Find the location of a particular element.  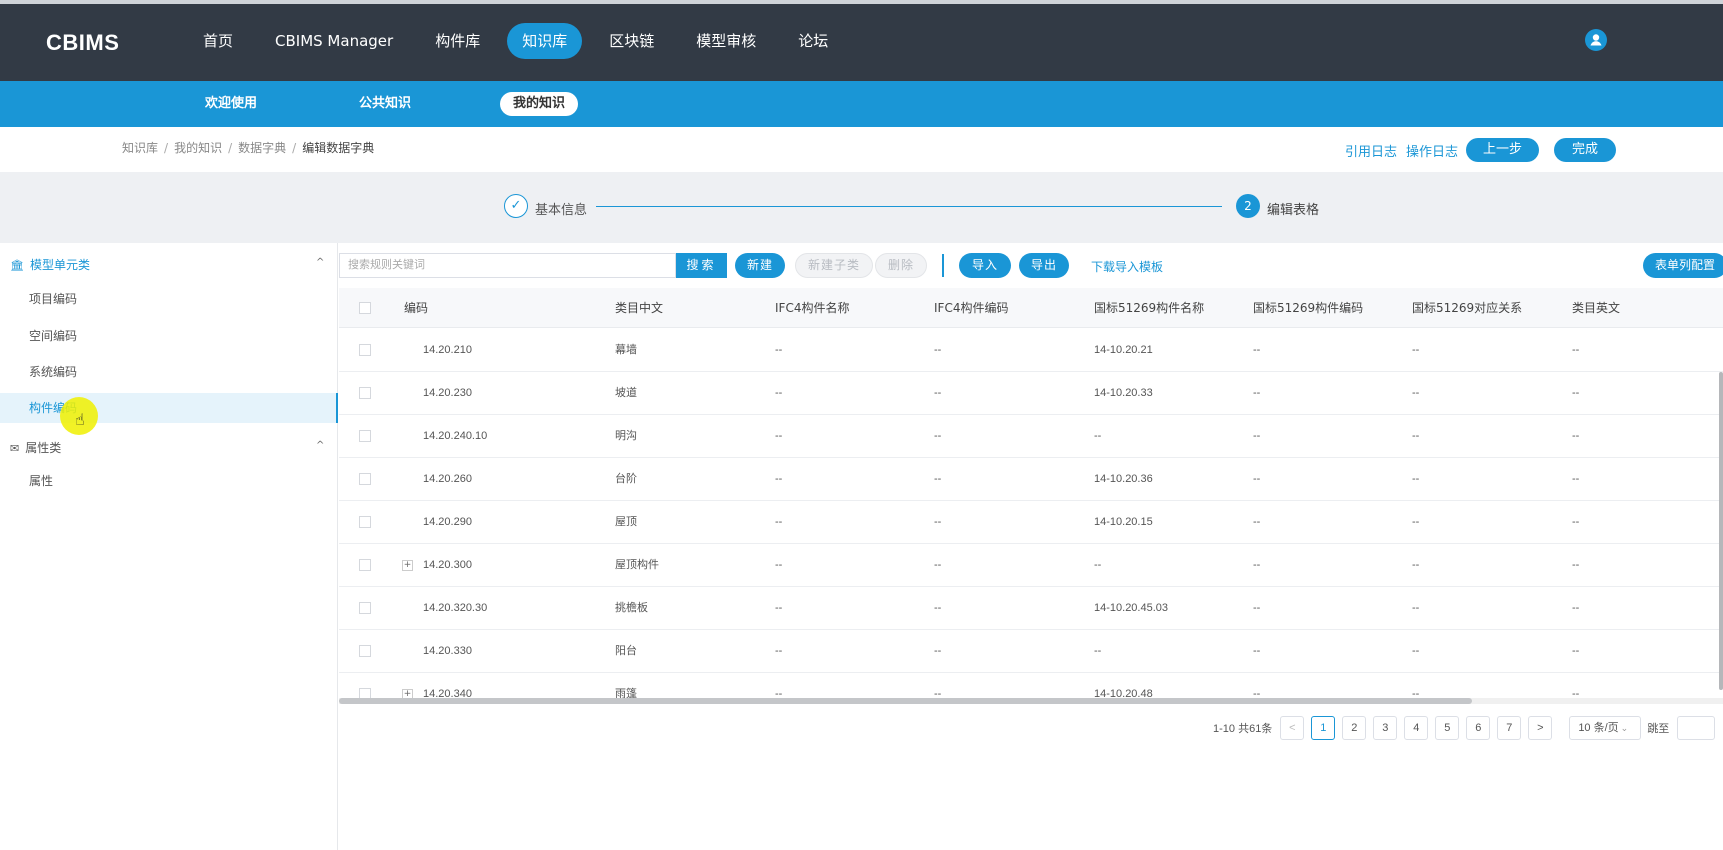

sidebar: 🏛︎ 模型单元类 ^ 项目编码 空间编码 系统编码 构件编码 ✉ 属性类 ^ 属性 is located at coordinates (169, 546).